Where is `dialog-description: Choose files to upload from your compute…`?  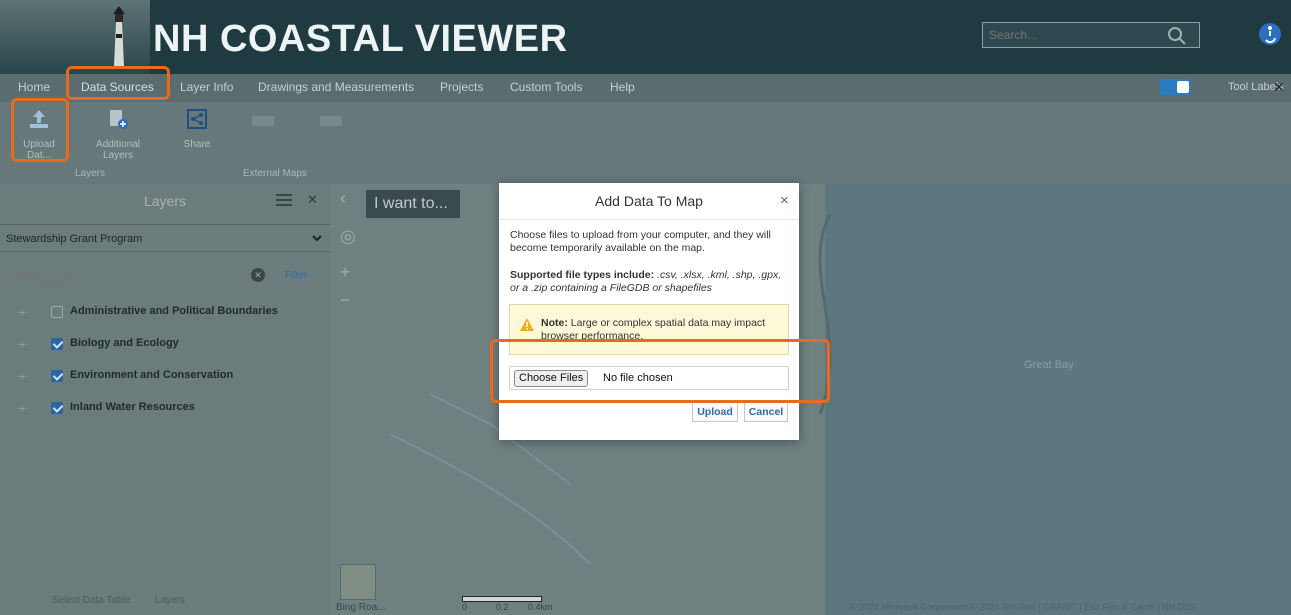
dialog-description: Choose files to upload from your compute… is located at coordinates (640, 241).